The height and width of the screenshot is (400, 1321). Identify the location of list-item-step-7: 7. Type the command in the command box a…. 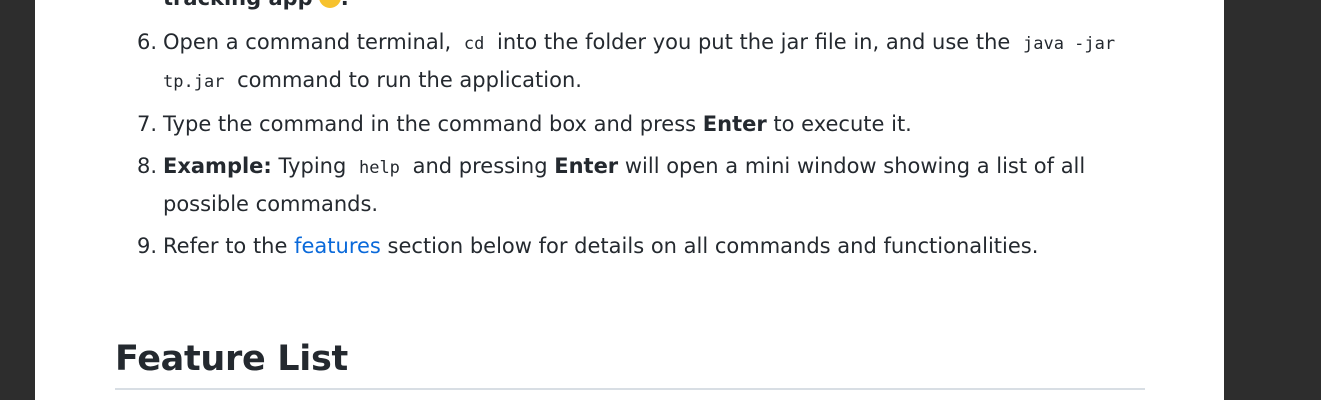
(645, 124).